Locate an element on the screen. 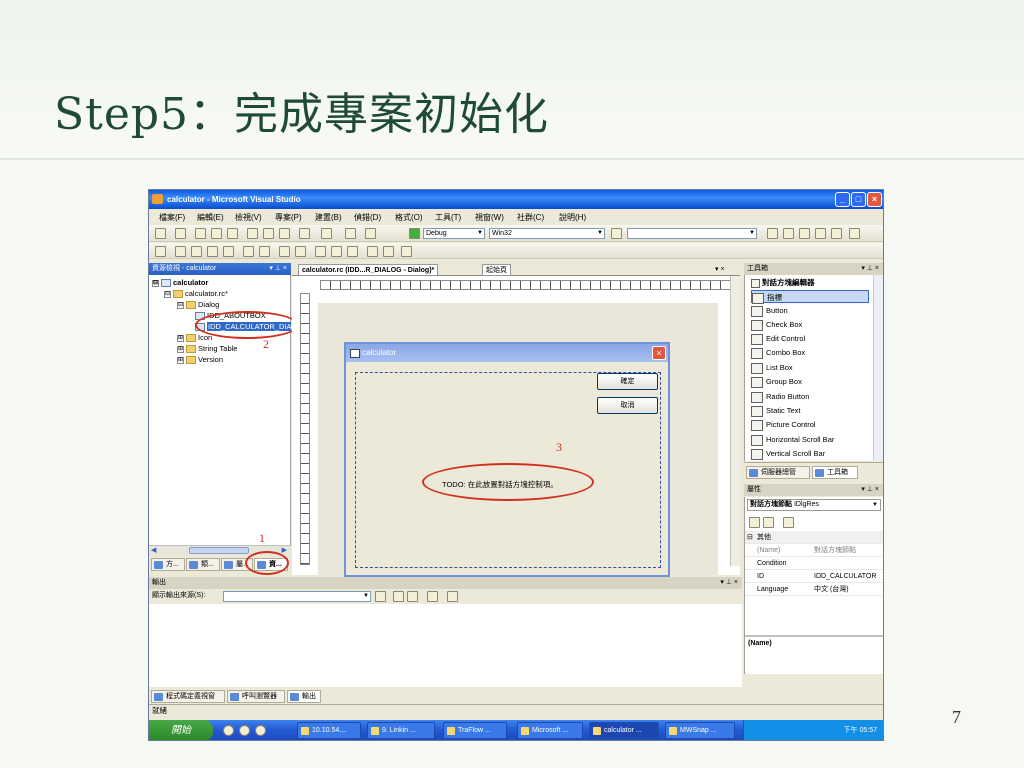  cut-icon is located at coordinates (252, 233).